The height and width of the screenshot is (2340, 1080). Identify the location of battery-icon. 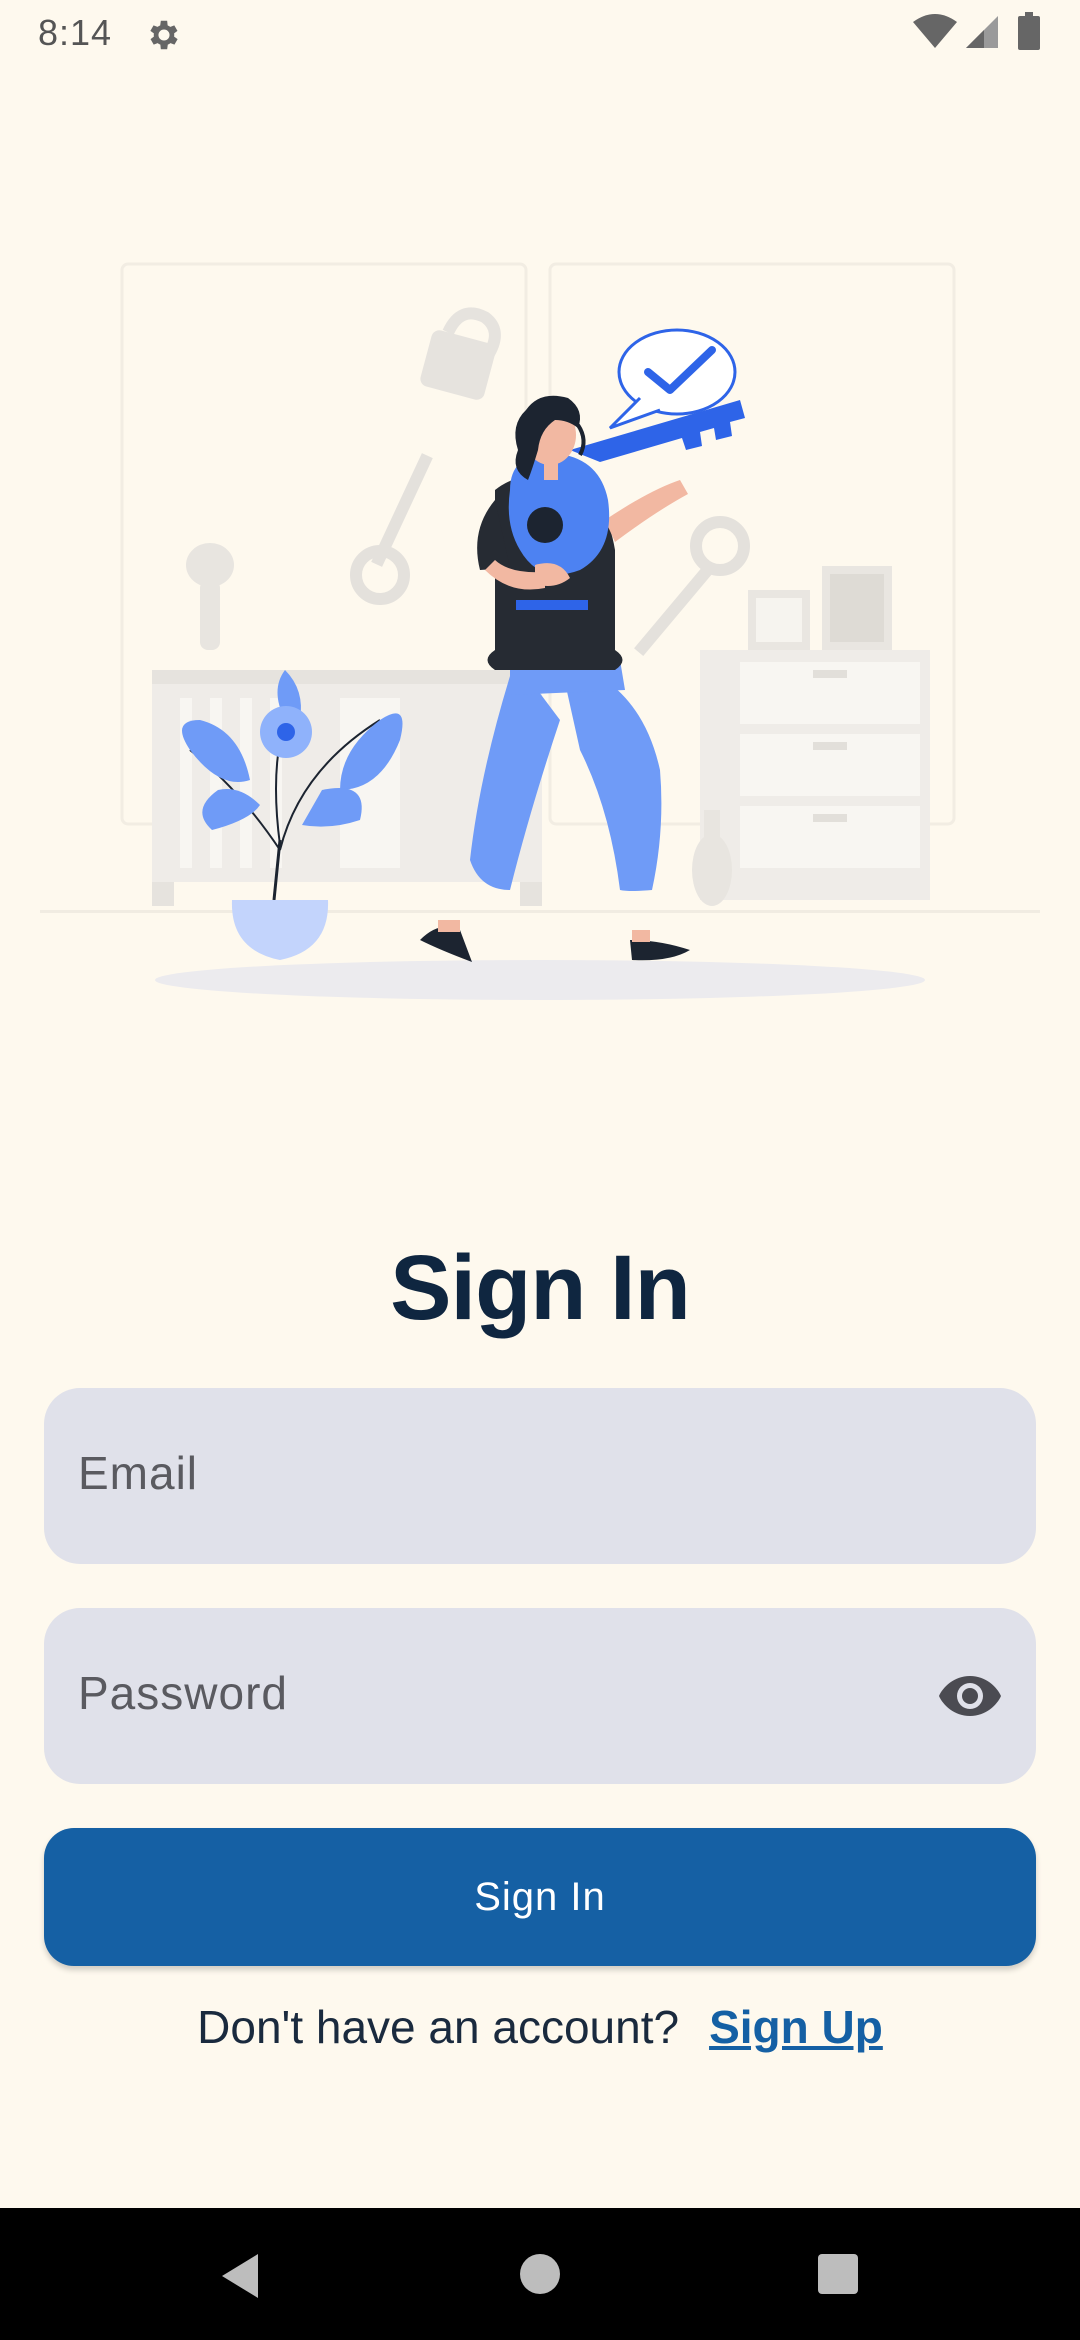
(1029, 31).